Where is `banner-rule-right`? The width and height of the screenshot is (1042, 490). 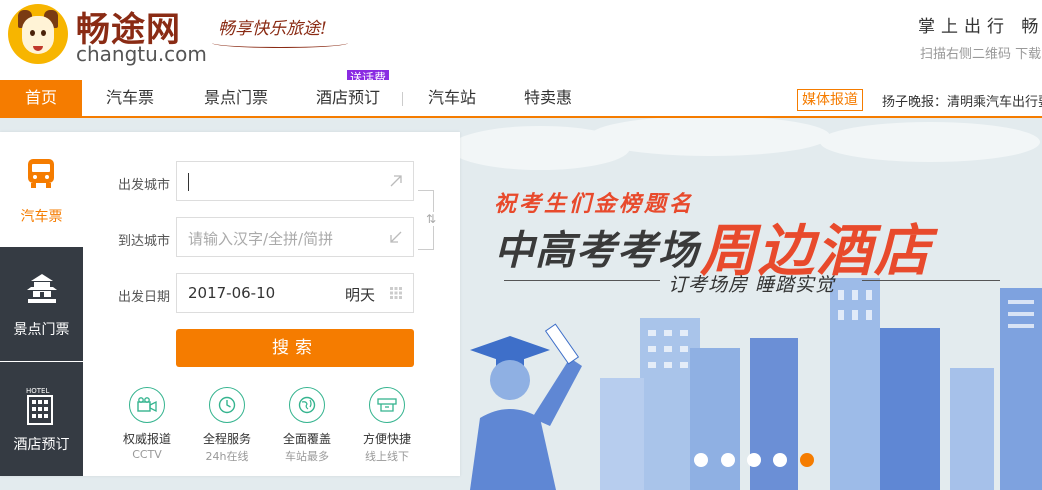
banner-rule-right is located at coordinates (931, 280).